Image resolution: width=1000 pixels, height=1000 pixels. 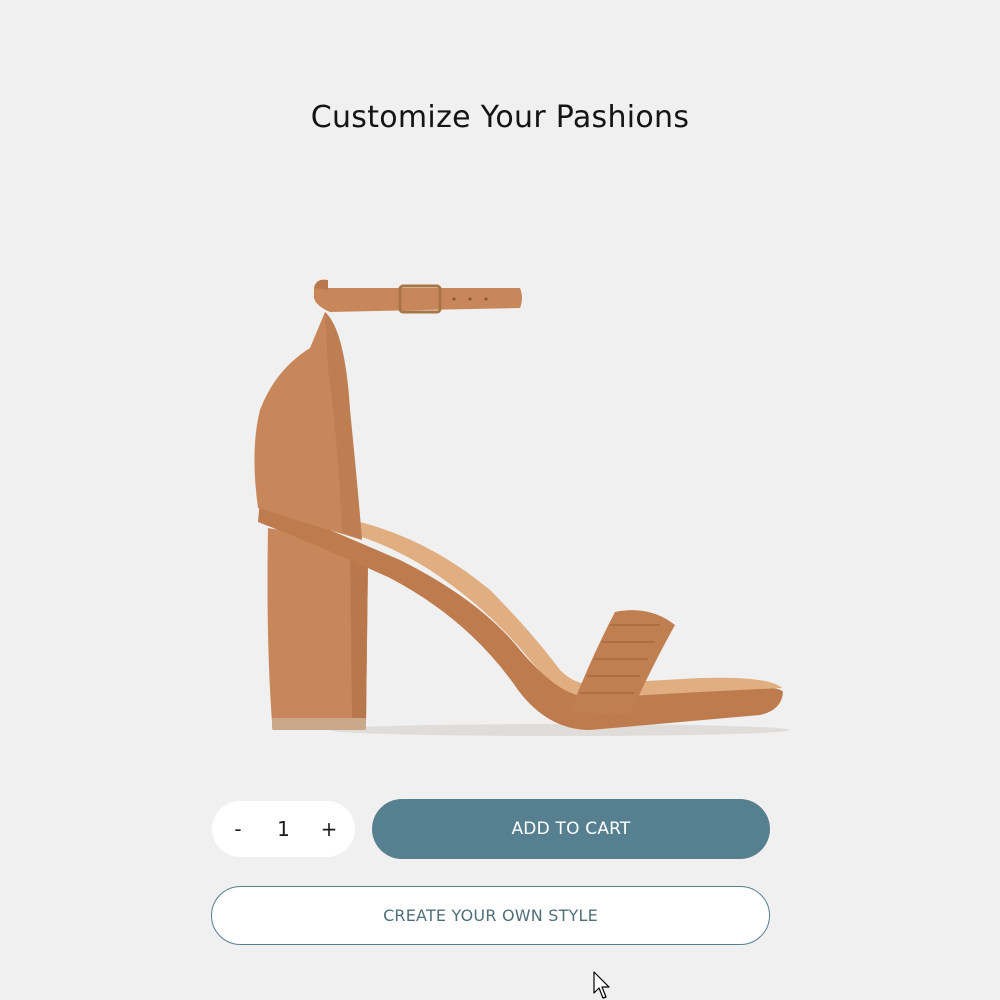 What do you see at coordinates (490, 915) in the screenshot?
I see `create-your-own-style-button: CREATE YOUR OWN STYLE` at bounding box center [490, 915].